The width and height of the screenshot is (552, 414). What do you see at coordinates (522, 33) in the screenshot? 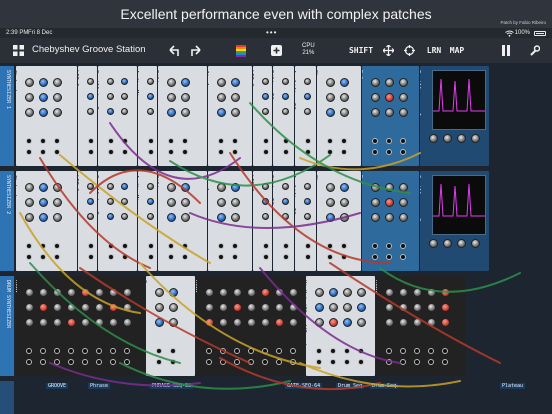
I see `battery-percent: 100%` at bounding box center [522, 33].